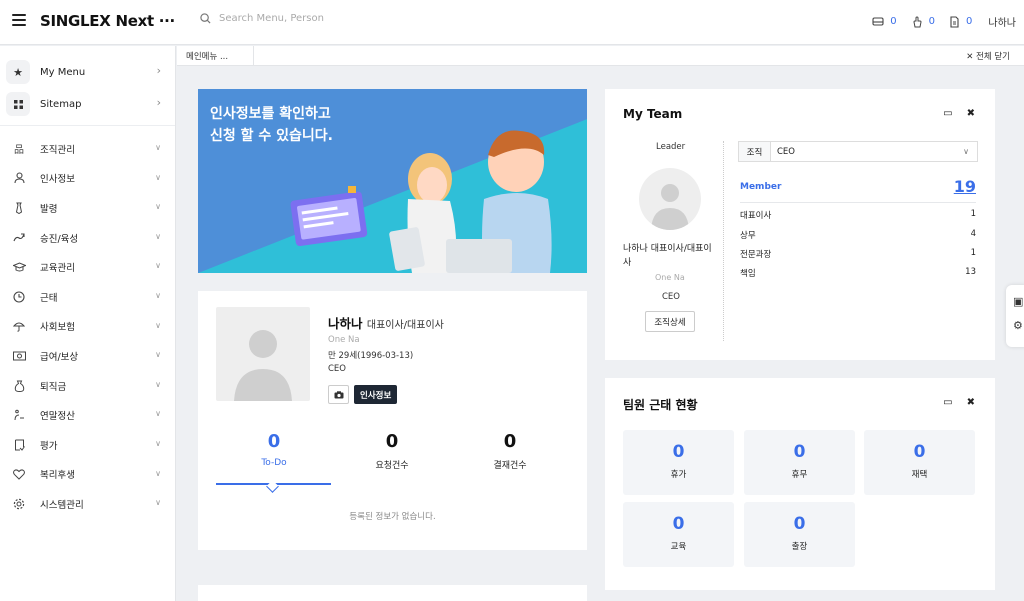  I want to click on sidebar-item-label: 평가, so click(49, 446).